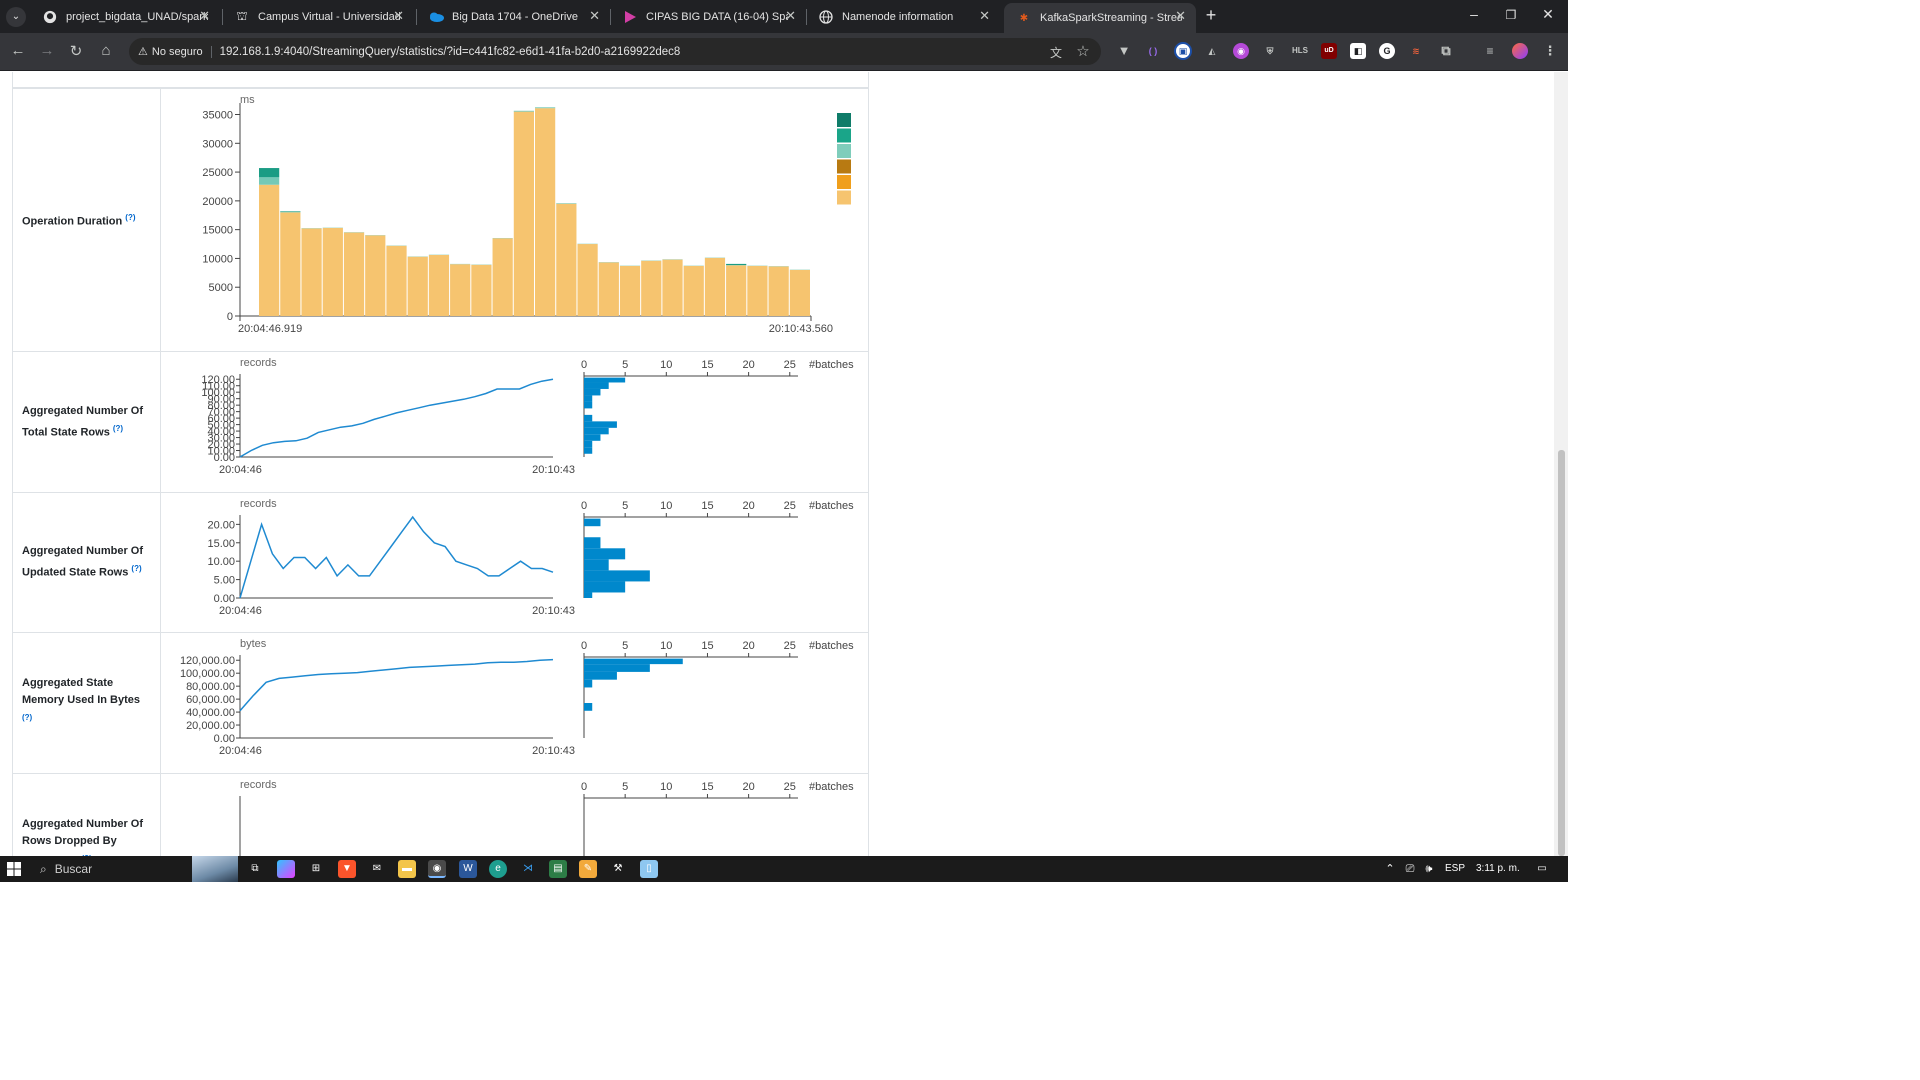 The width and height of the screenshot is (1920, 1080). What do you see at coordinates (286, 869) in the screenshot?
I see `copilot-icon` at bounding box center [286, 869].